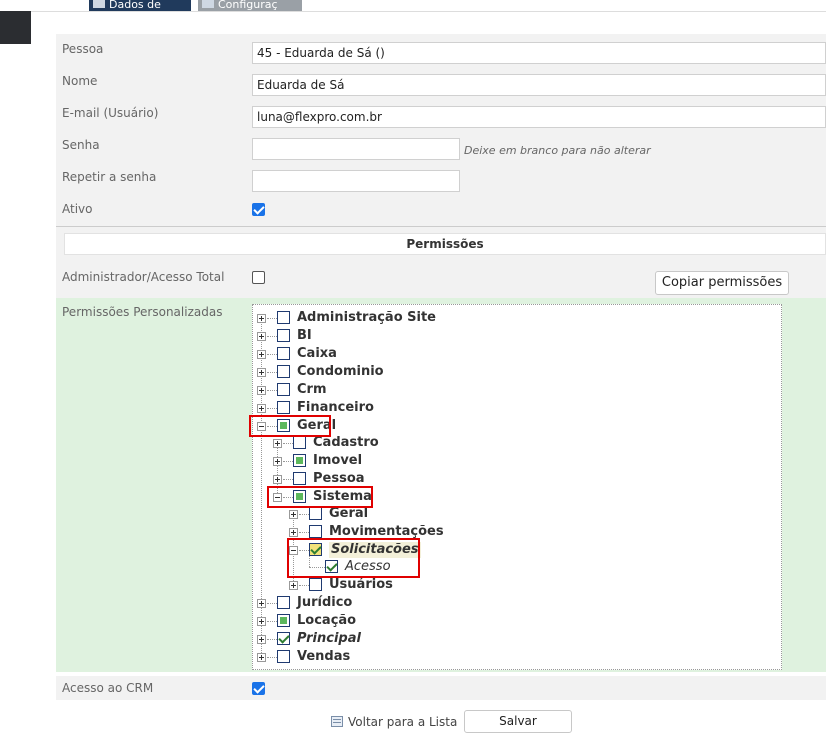 This screenshot has height=741, width=826. What do you see at coordinates (325, 602) in the screenshot?
I see `node-label: Jurídico` at bounding box center [325, 602].